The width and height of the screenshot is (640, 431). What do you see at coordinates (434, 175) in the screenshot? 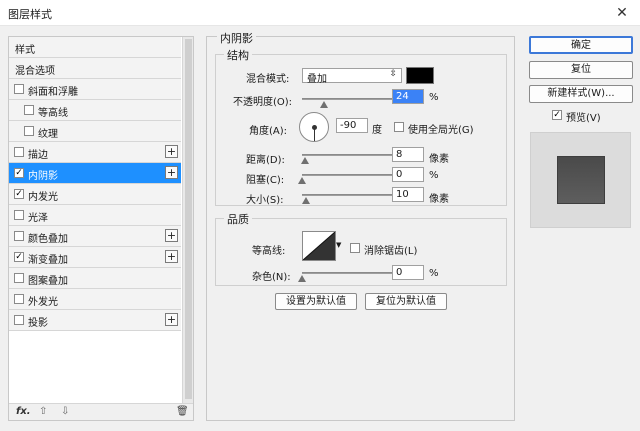
I see `choke-unit: %` at bounding box center [434, 175].